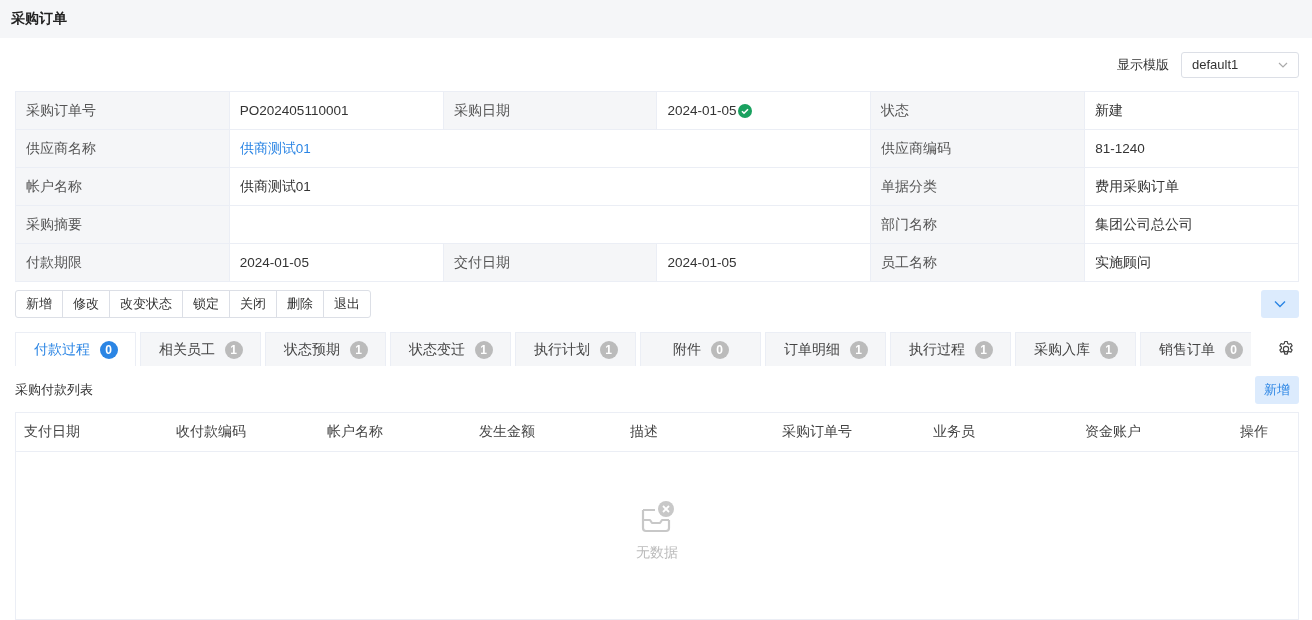 This screenshot has width=1312, height=620. I want to click on field-label: 员工名称, so click(978, 263).